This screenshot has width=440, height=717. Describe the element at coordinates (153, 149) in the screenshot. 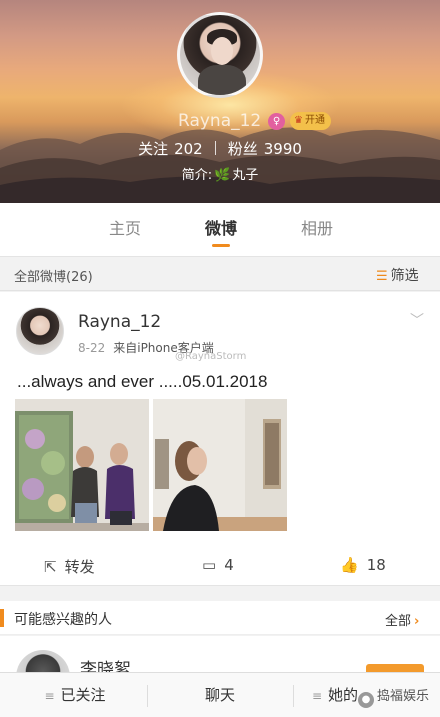

I see `following-label: 关注` at that location.